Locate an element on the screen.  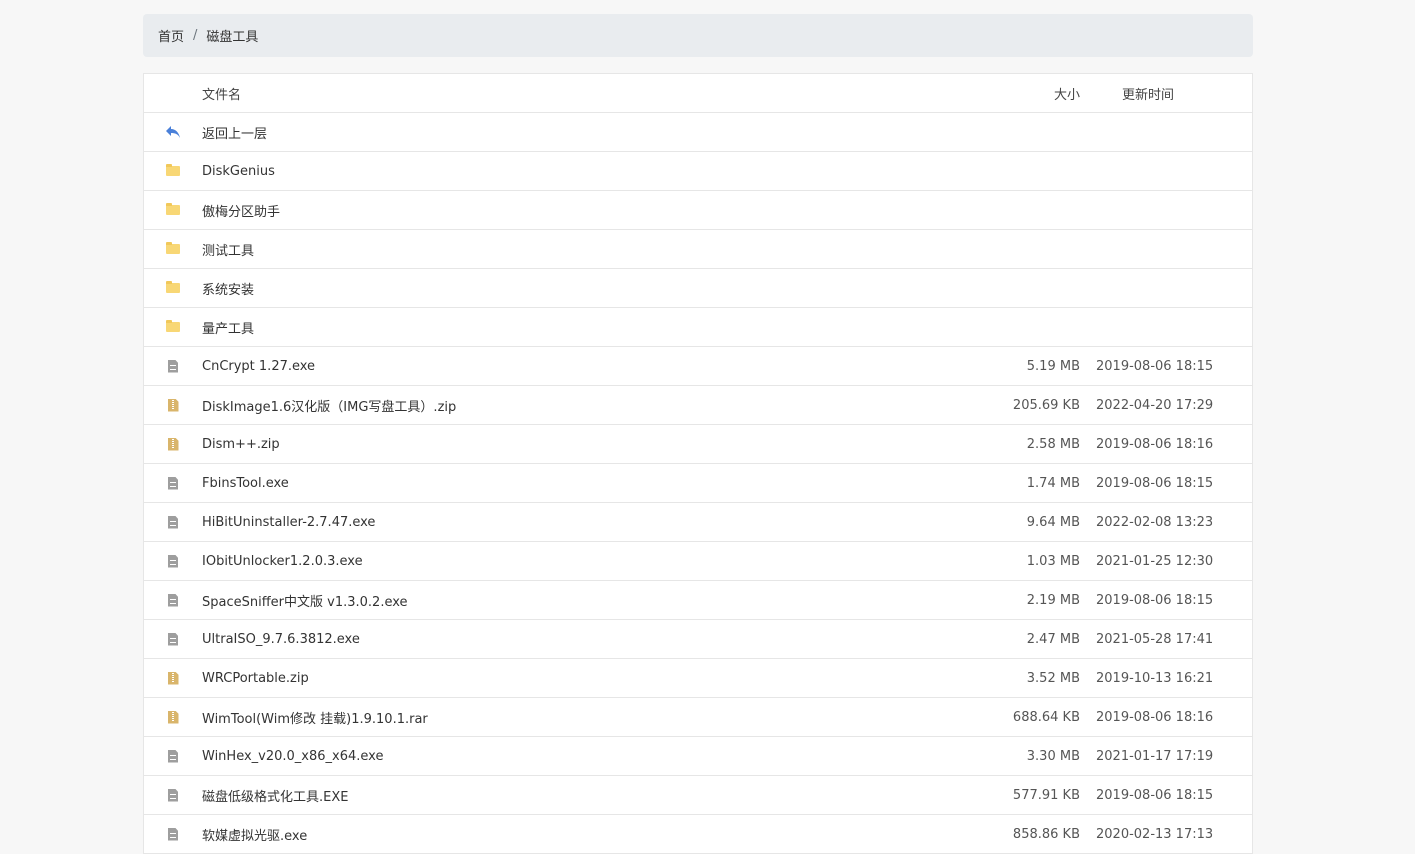
breadcrumb: 首页 / 磁盘工具 is located at coordinates (698, 35).